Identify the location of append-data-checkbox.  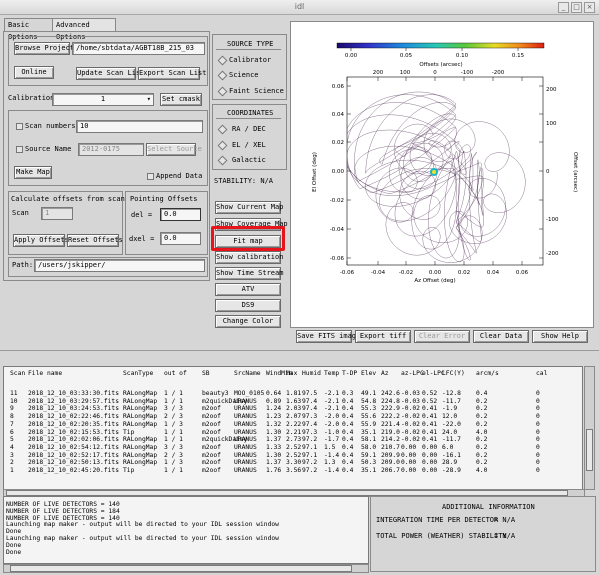
(150, 176).